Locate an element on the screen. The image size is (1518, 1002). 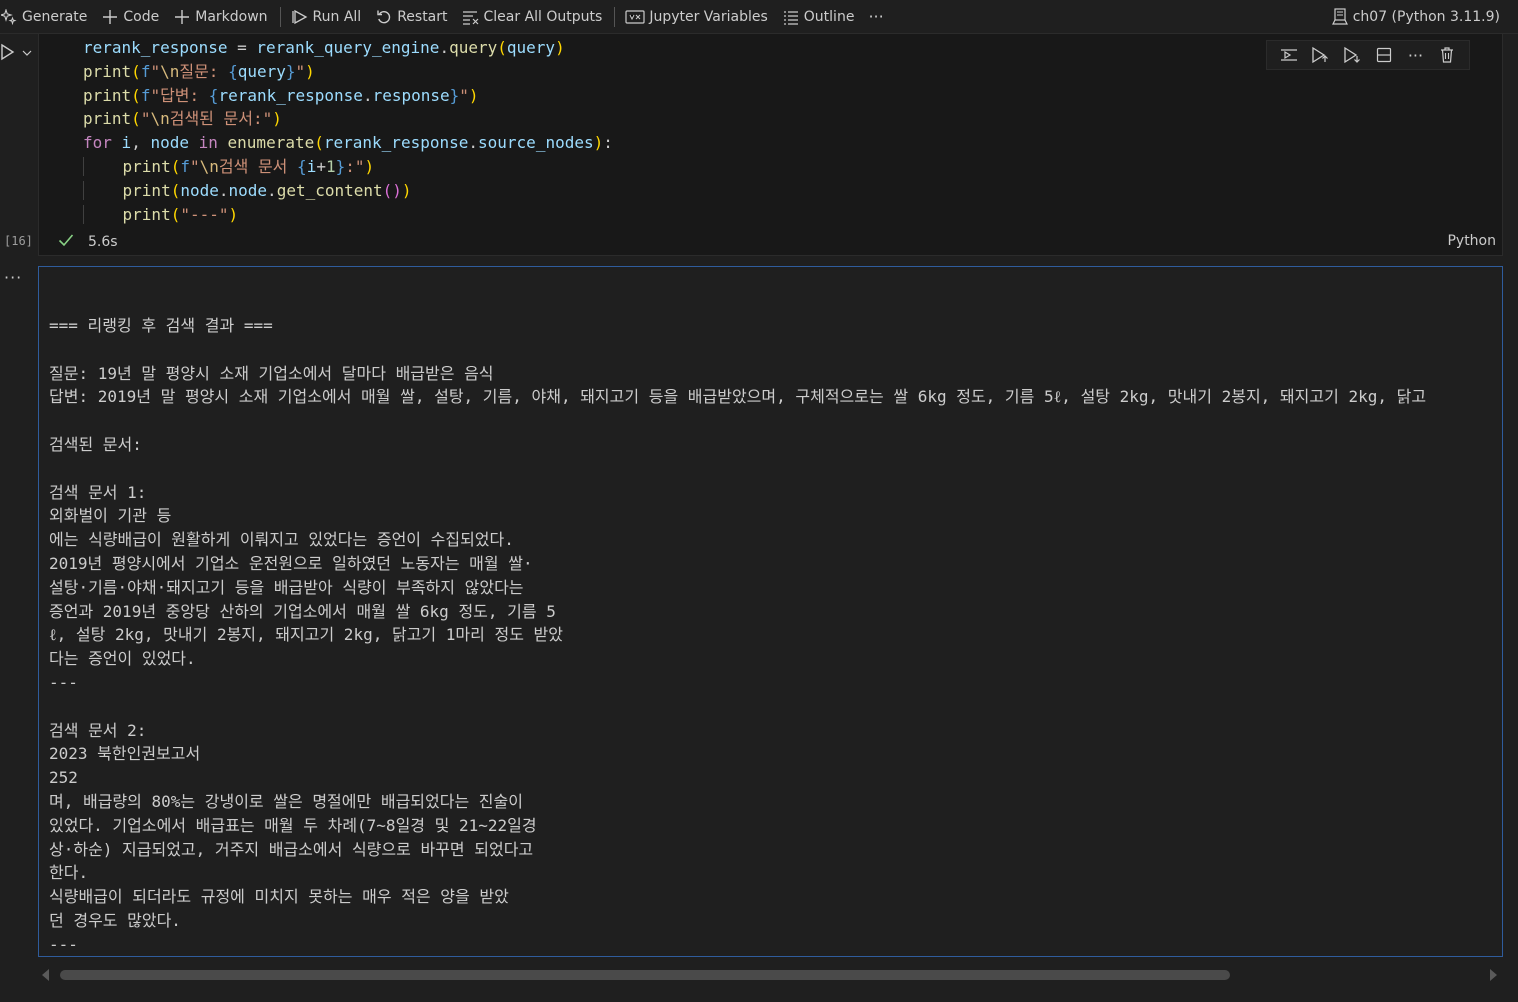
jupyter-variables-label: Jupyter Variables is located at coordinates (708, 16).